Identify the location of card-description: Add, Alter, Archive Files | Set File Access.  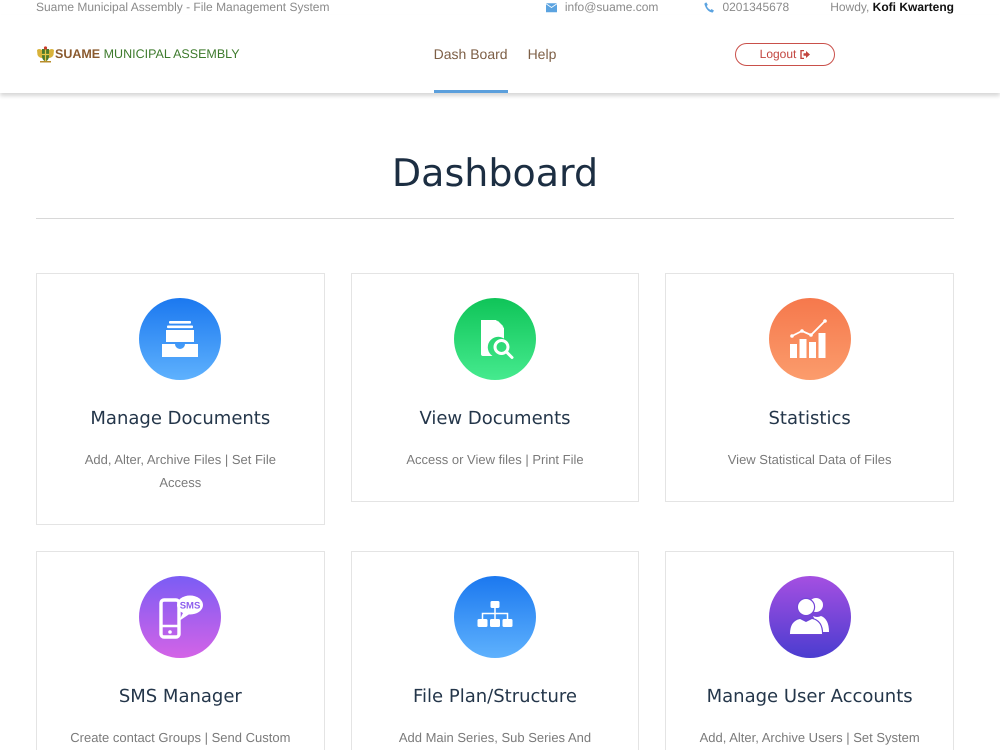
(180, 471).